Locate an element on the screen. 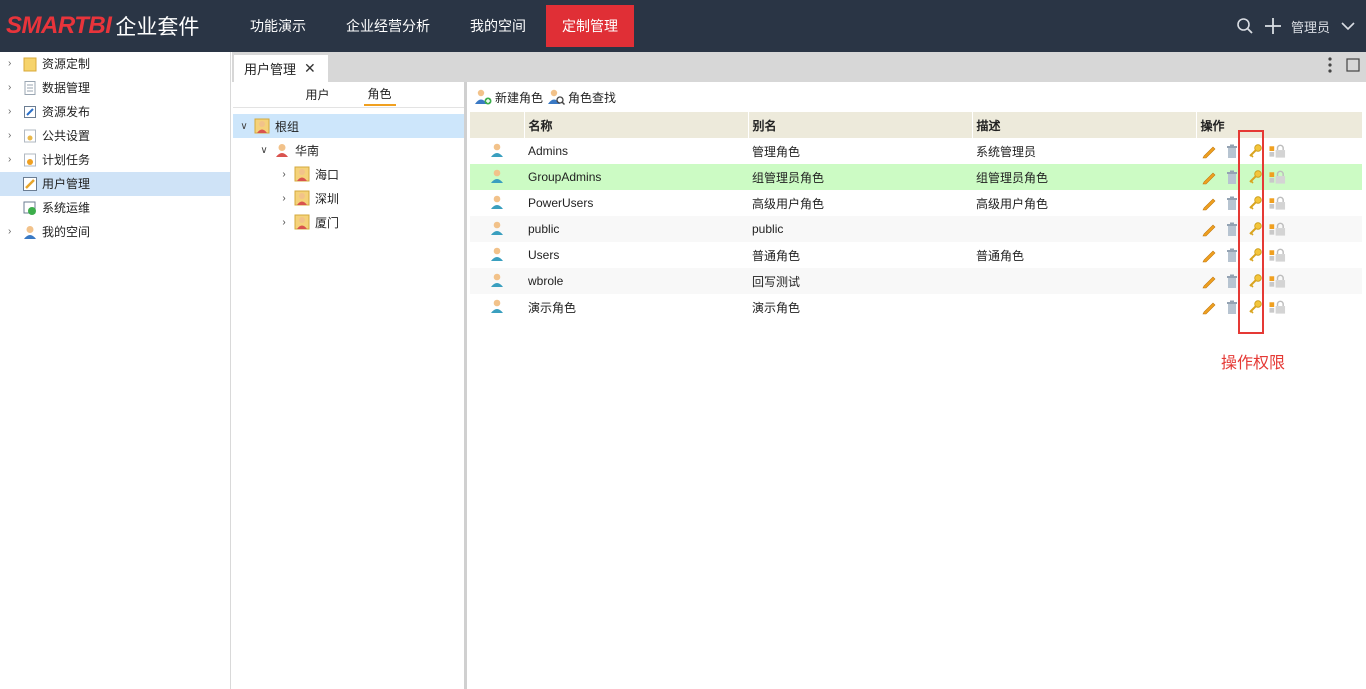 This screenshot has height=689, width=1366. table-row: Admins 管理角色 系统管理员 is located at coordinates (916, 151).